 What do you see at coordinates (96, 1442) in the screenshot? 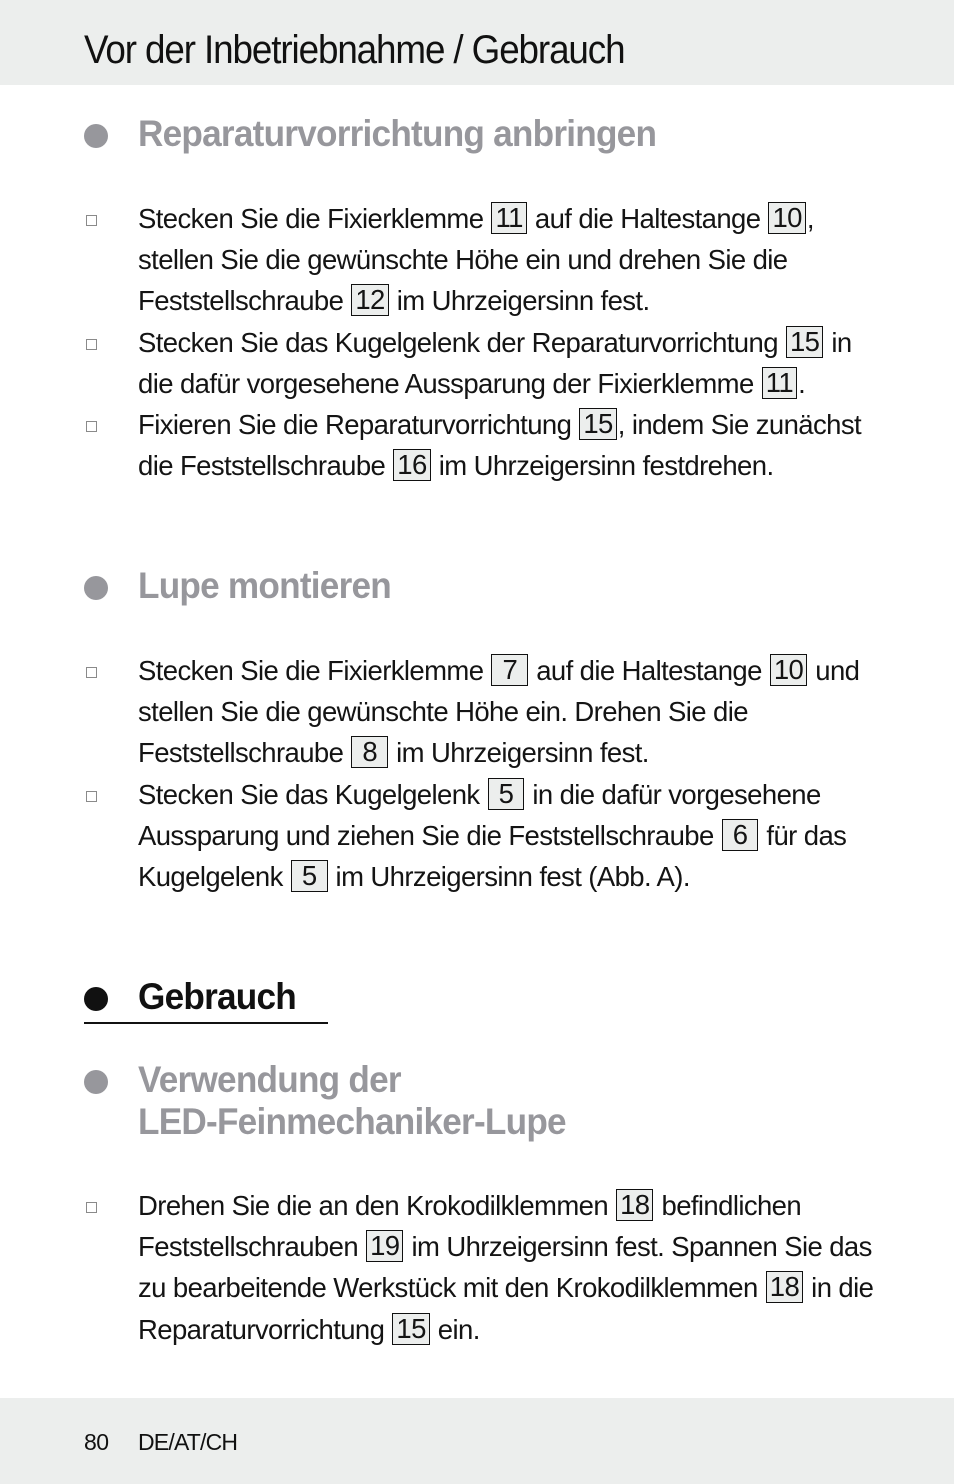
I see `page-number: 80` at bounding box center [96, 1442].